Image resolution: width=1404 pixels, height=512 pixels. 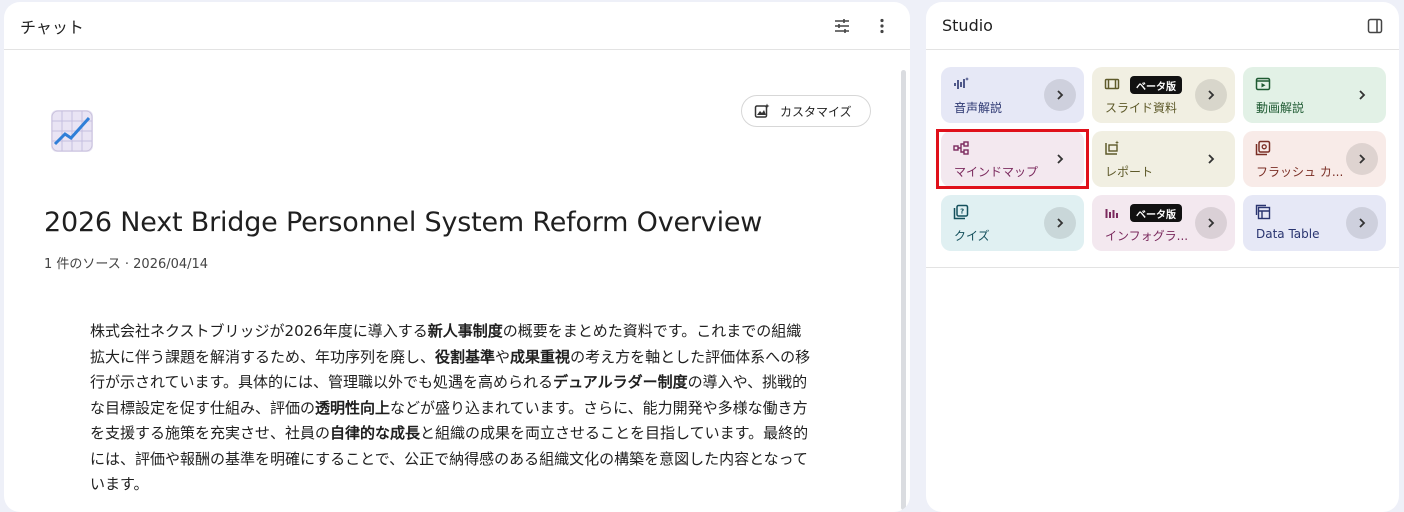 I want to click on studio-tile-label: 音声解説, so click(x=978, y=108).